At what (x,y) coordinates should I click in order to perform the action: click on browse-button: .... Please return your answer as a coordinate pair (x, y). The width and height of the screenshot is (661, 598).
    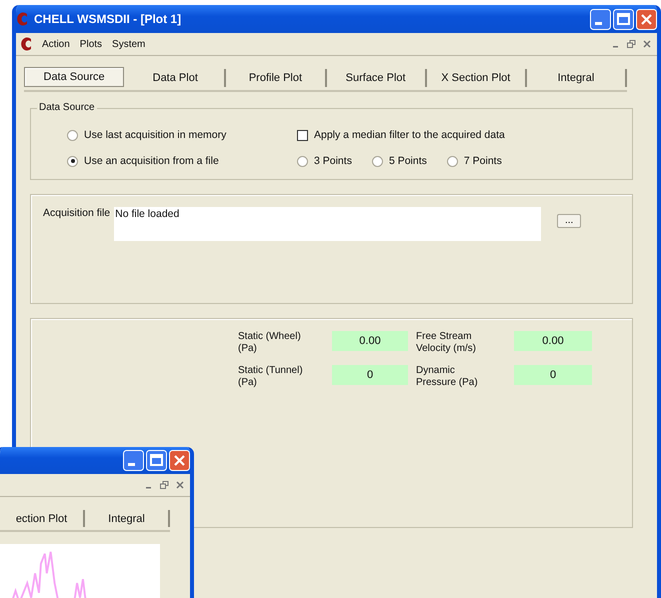
    Looking at the image, I should click on (569, 221).